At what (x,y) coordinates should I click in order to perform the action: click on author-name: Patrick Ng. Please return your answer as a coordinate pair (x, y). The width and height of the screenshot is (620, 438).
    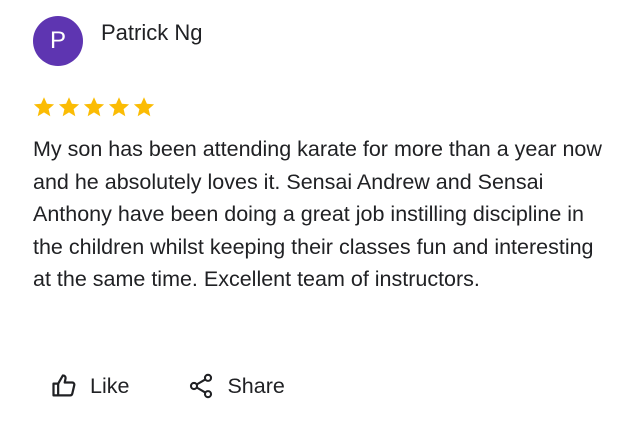
    Looking at the image, I should click on (151, 33).